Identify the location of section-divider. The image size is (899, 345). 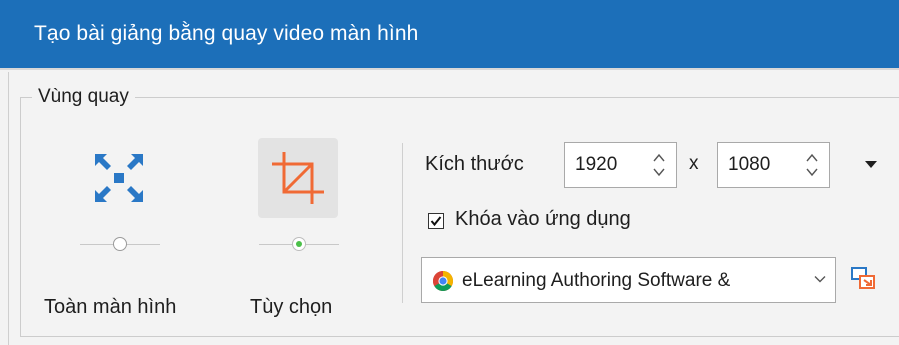
(402, 223).